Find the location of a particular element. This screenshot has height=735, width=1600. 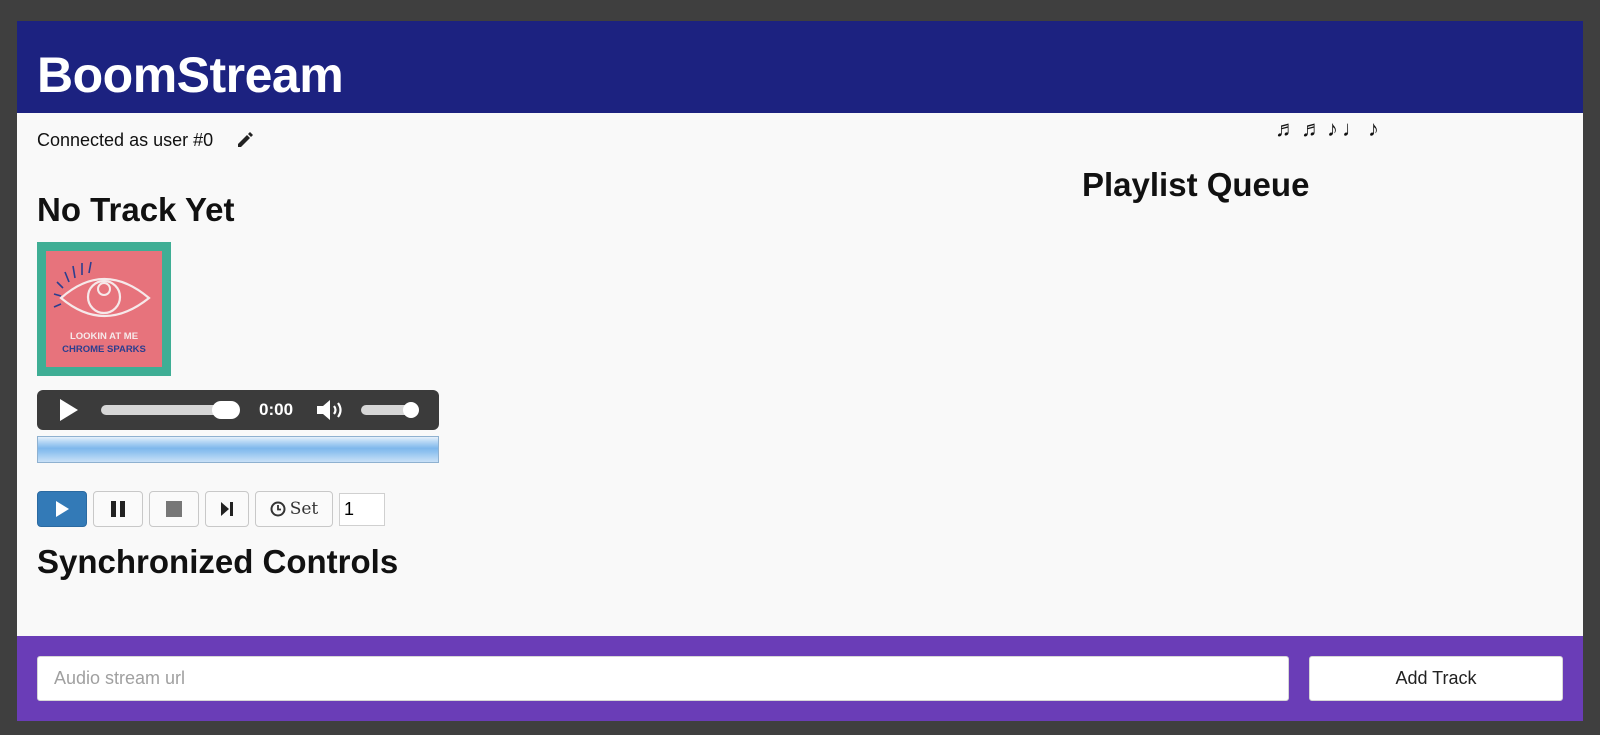

app-header: BoomStream is located at coordinates (800, 67).